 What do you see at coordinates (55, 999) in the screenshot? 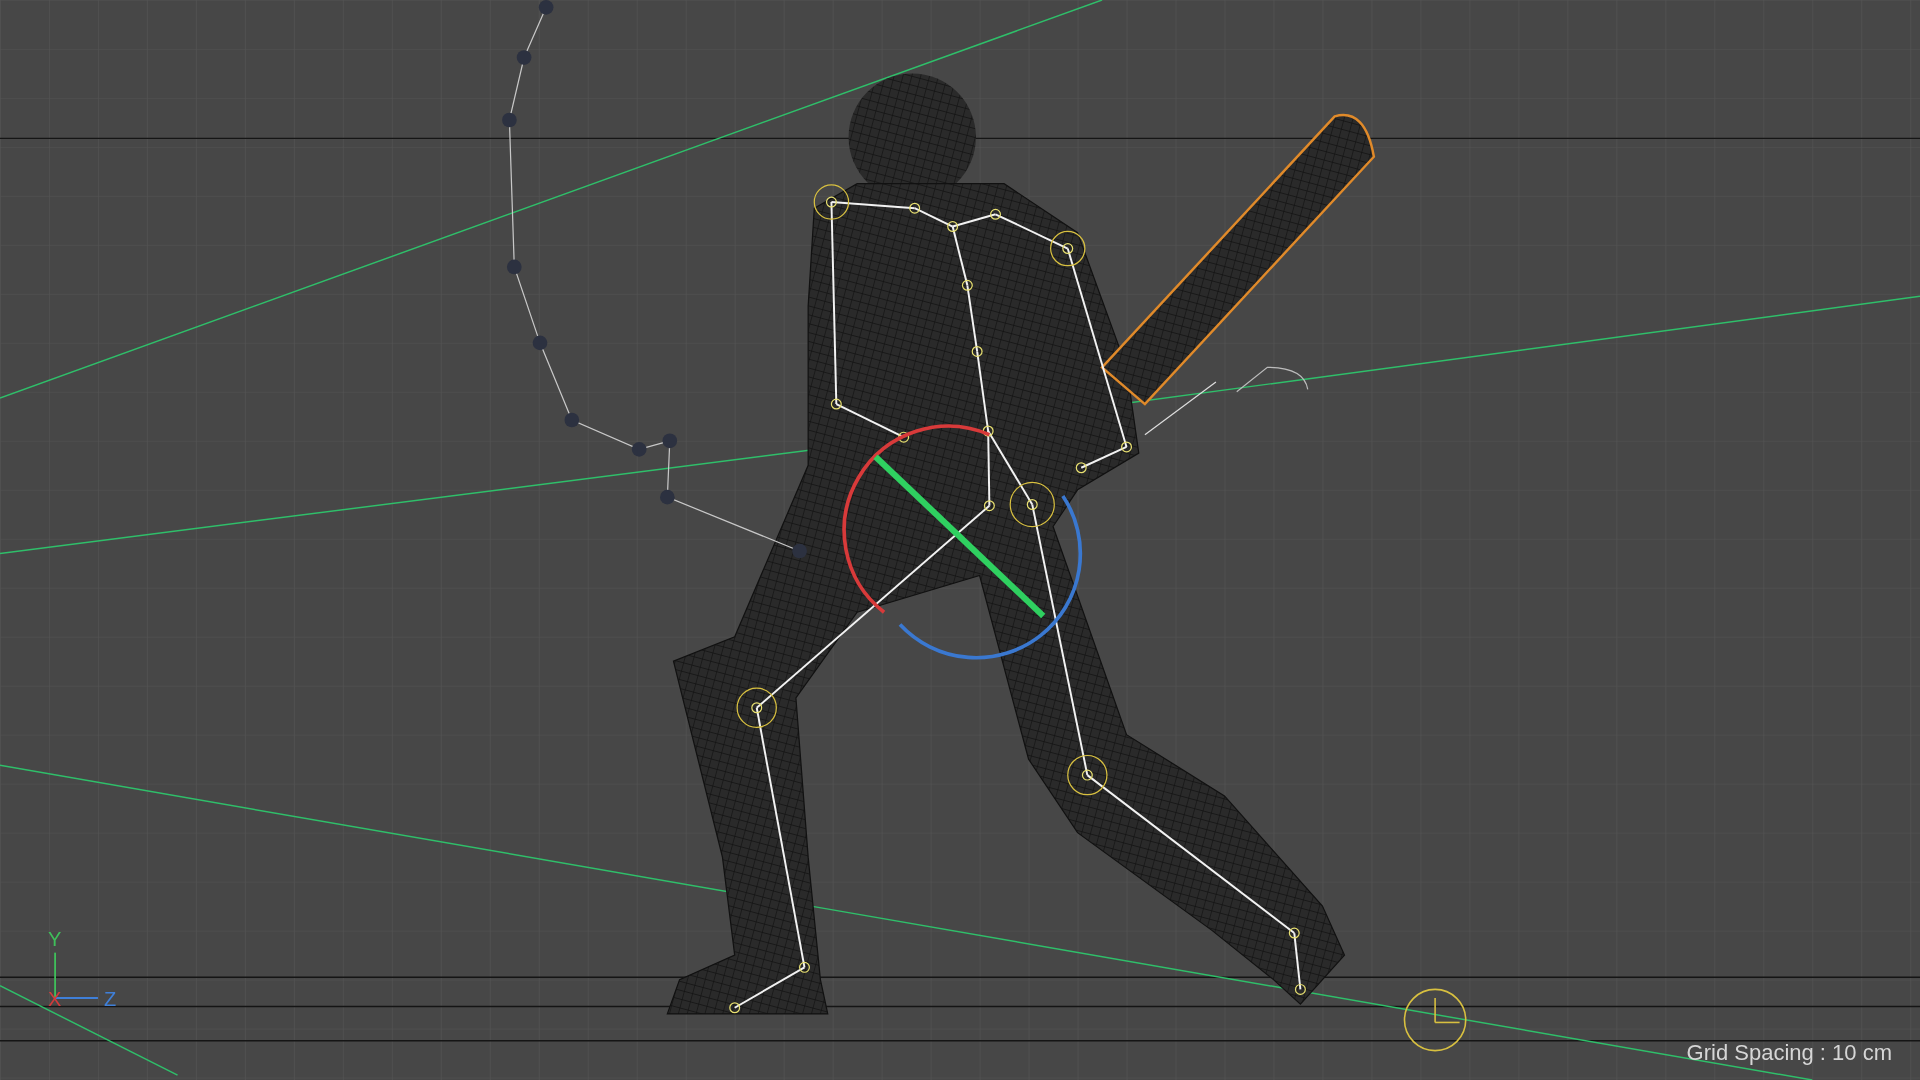
I see `axis-label: X` at bounding box center [55, 999].